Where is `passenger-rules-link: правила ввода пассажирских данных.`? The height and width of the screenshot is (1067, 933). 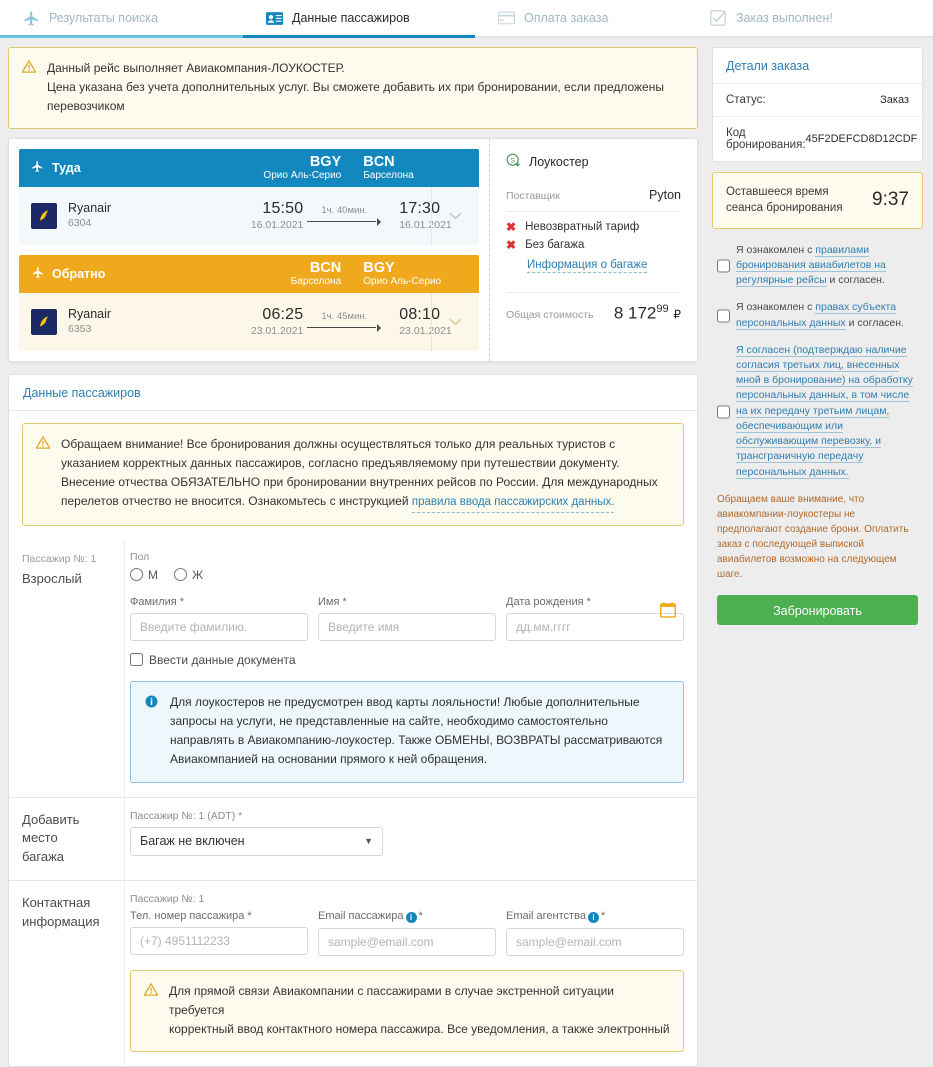
passenger-rules-link: правила ввода пассажирских данных. is located at coordinates (513, 503).